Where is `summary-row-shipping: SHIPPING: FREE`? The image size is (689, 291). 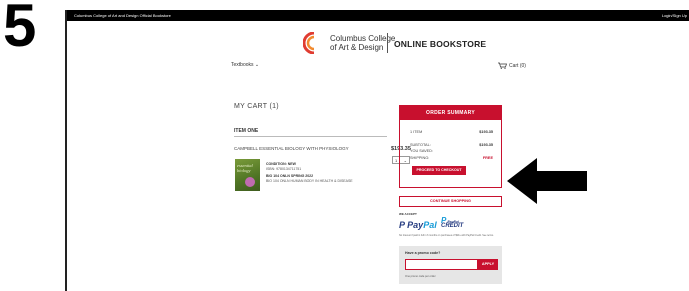
summary-row-shipping: SHIPPING: FREE is located at coordinates (451, 158).